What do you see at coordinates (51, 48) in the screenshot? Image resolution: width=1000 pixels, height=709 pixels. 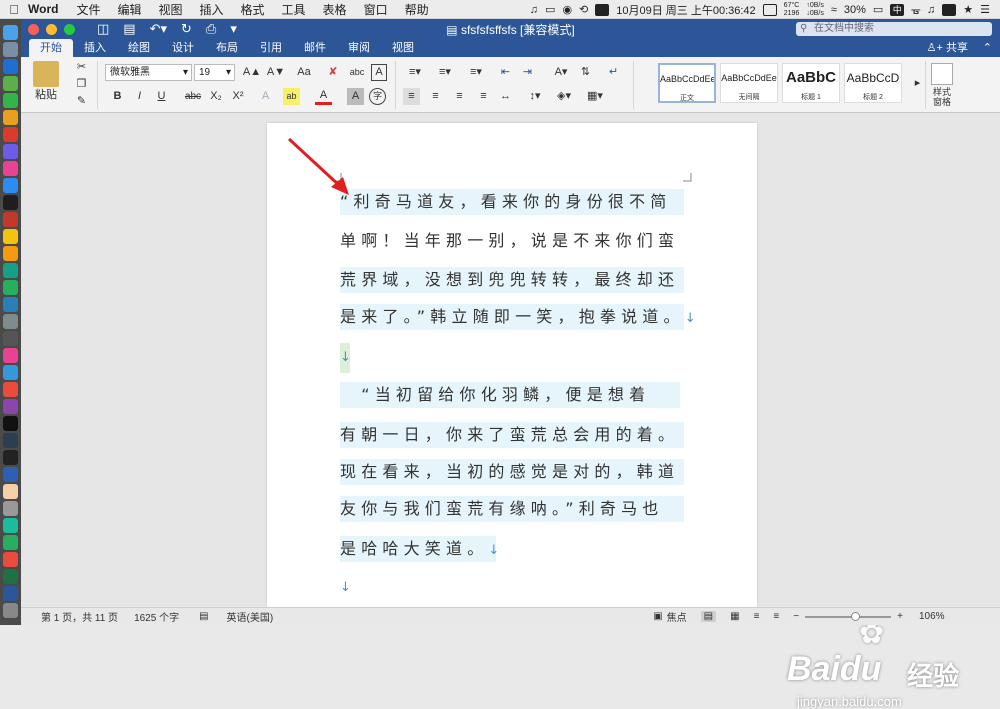 I see `tab-home: 开始` at bounding box center [51, 48].